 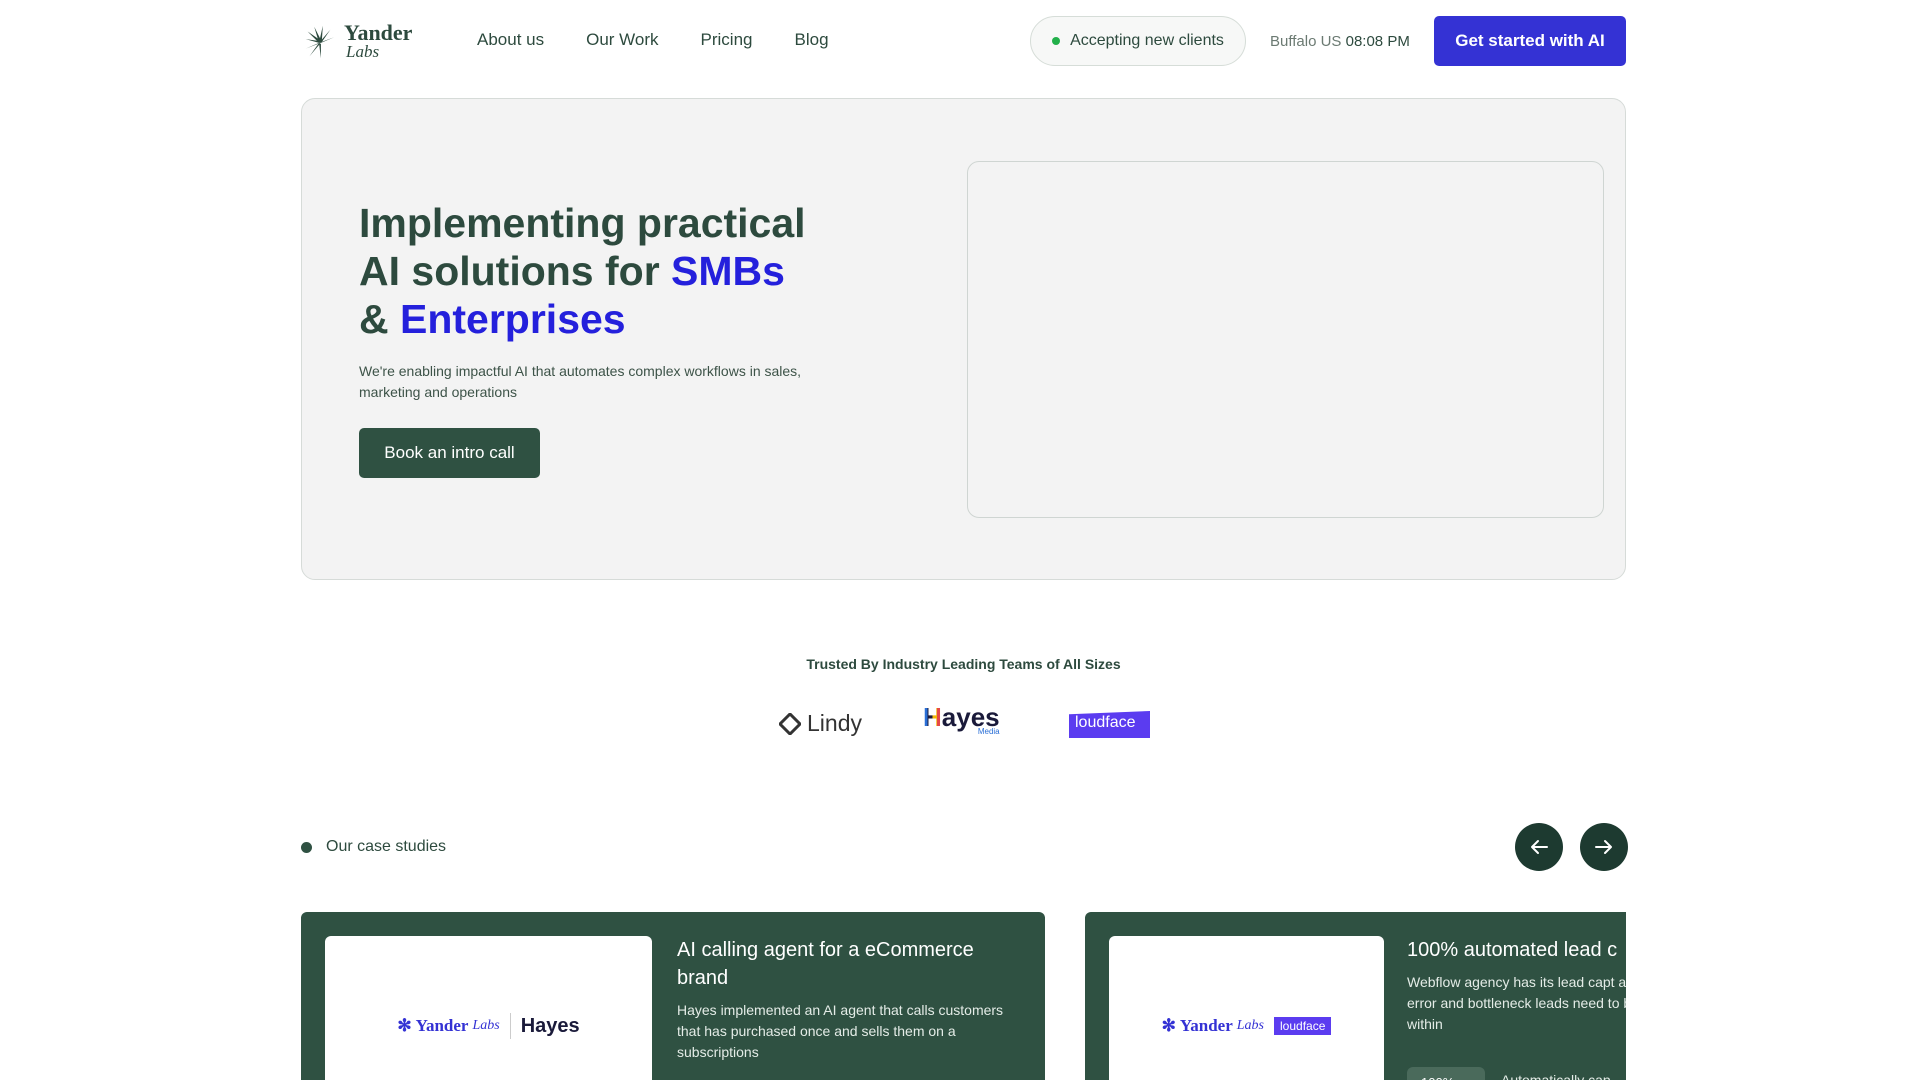 I want to click on case-study-thumbnail: ✻ Yander Labs Hayes, so click(x=488, y=1008).